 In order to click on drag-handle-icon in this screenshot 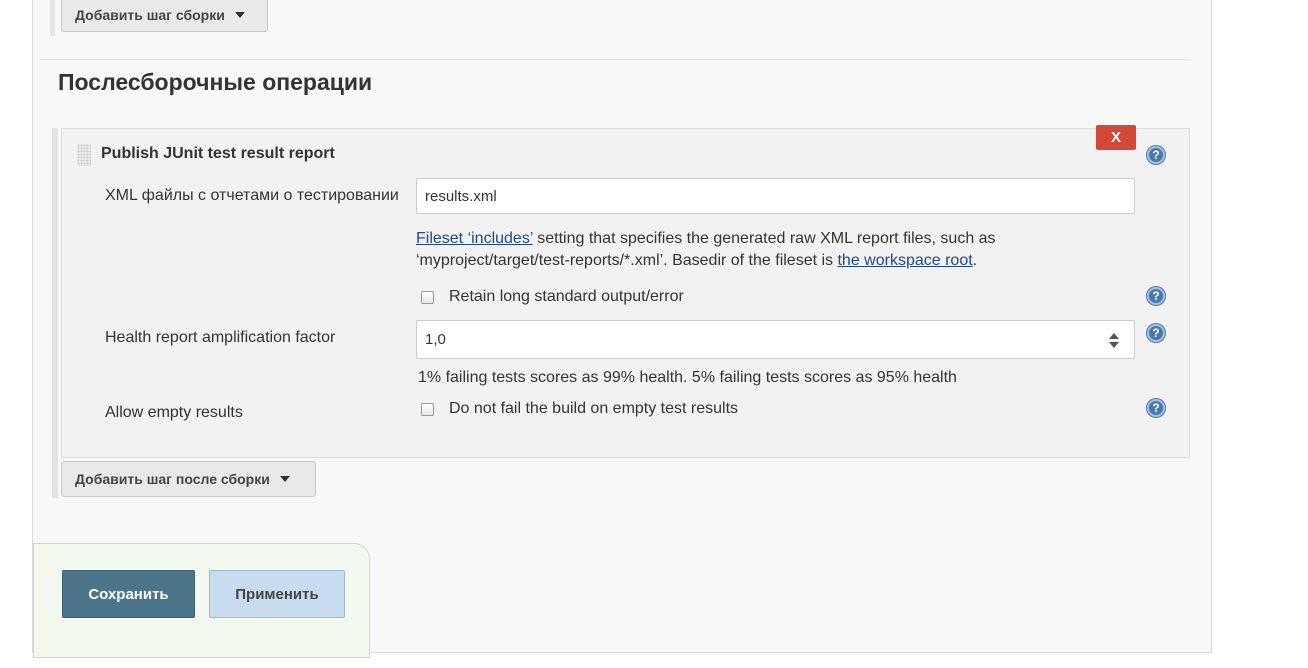, I will do `click(84, 155)`.